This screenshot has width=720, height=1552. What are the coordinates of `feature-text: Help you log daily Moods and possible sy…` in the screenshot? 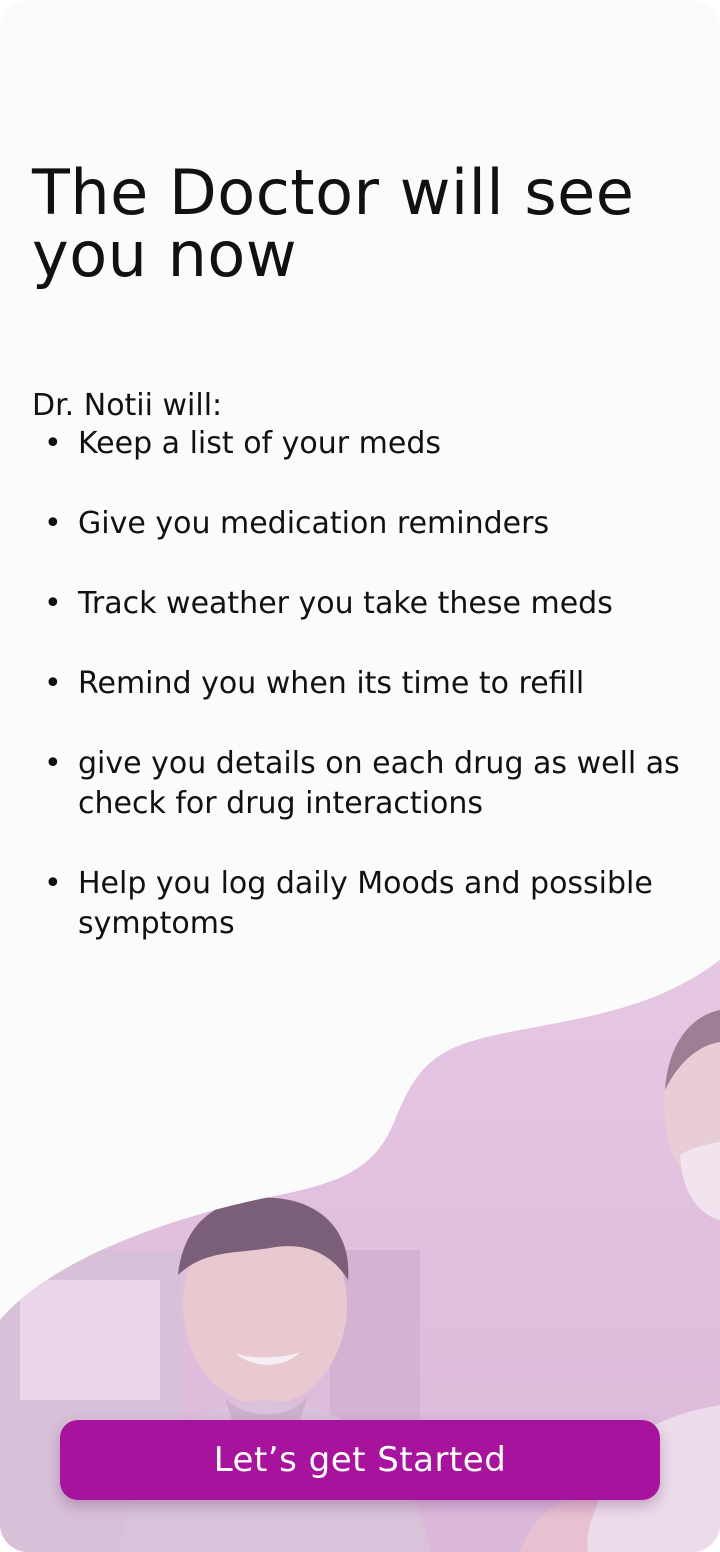 It's located at (365, 903).